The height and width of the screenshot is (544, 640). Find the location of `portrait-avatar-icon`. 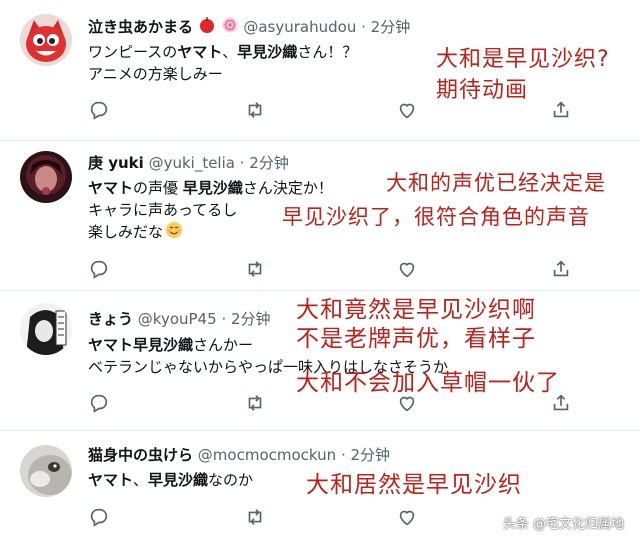

portrait-avatar-icon is located at coordinates (46, 177).